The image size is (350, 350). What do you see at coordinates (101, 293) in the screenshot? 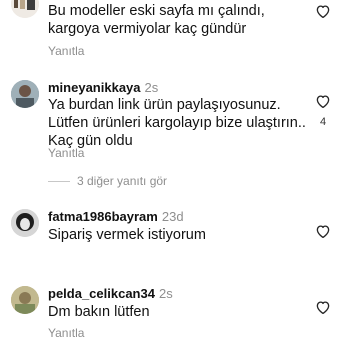
I see `username: pelda_celikcan34` at bounding box center [101, 293].